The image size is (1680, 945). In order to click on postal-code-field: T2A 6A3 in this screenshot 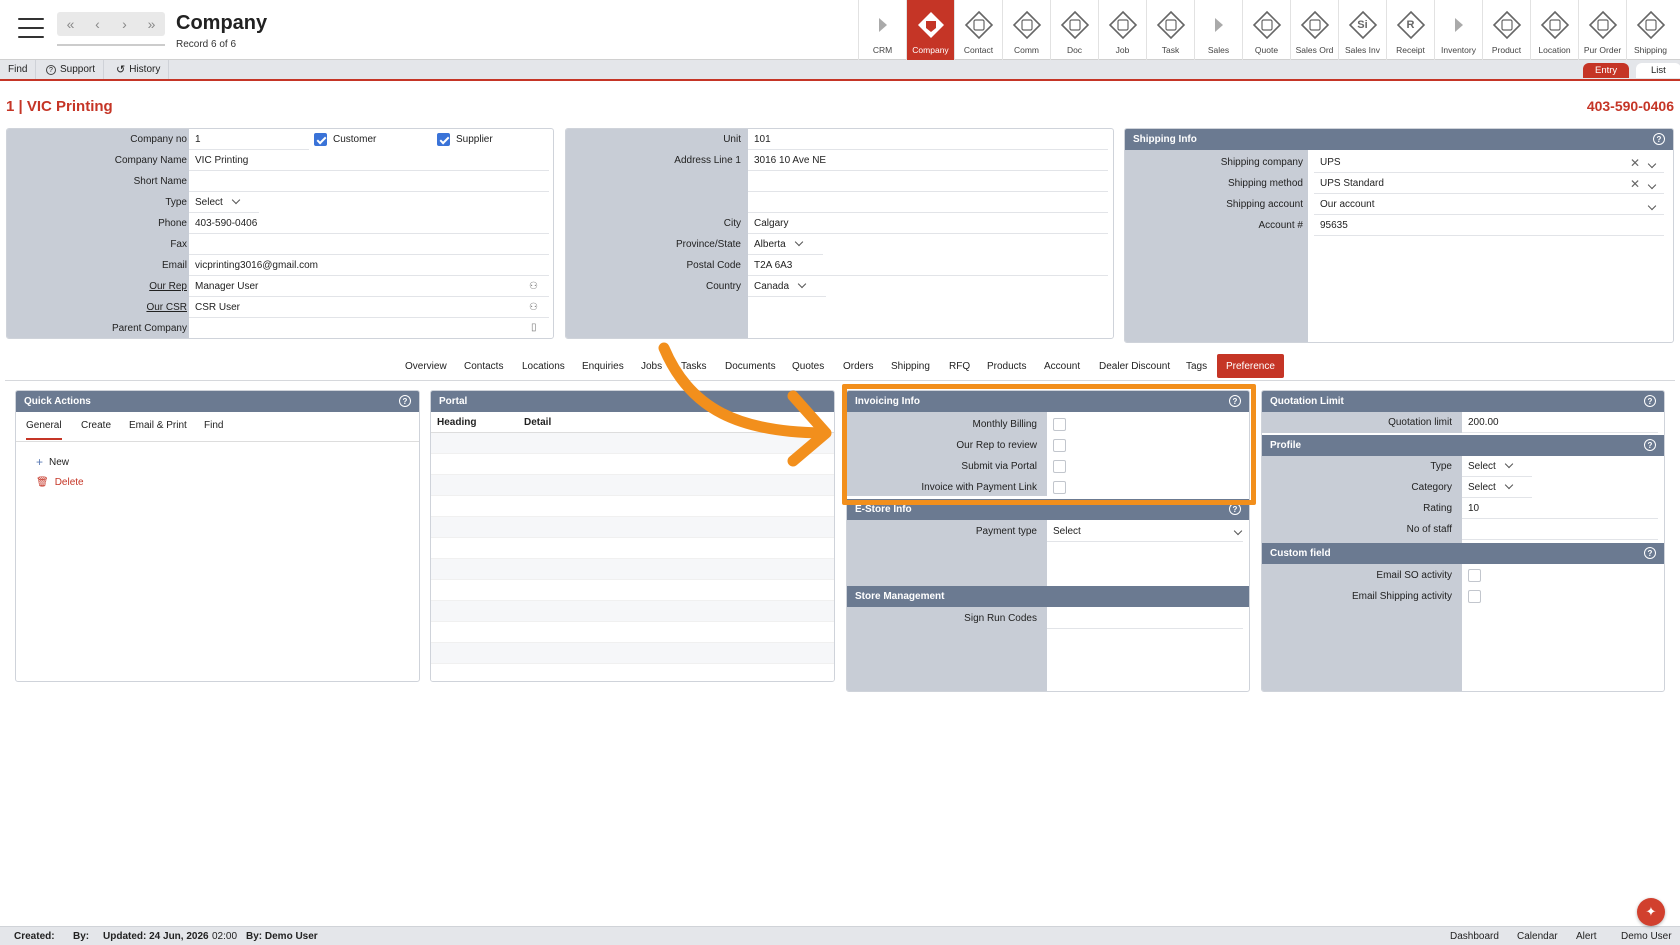, I will do `click(928, 266)`.